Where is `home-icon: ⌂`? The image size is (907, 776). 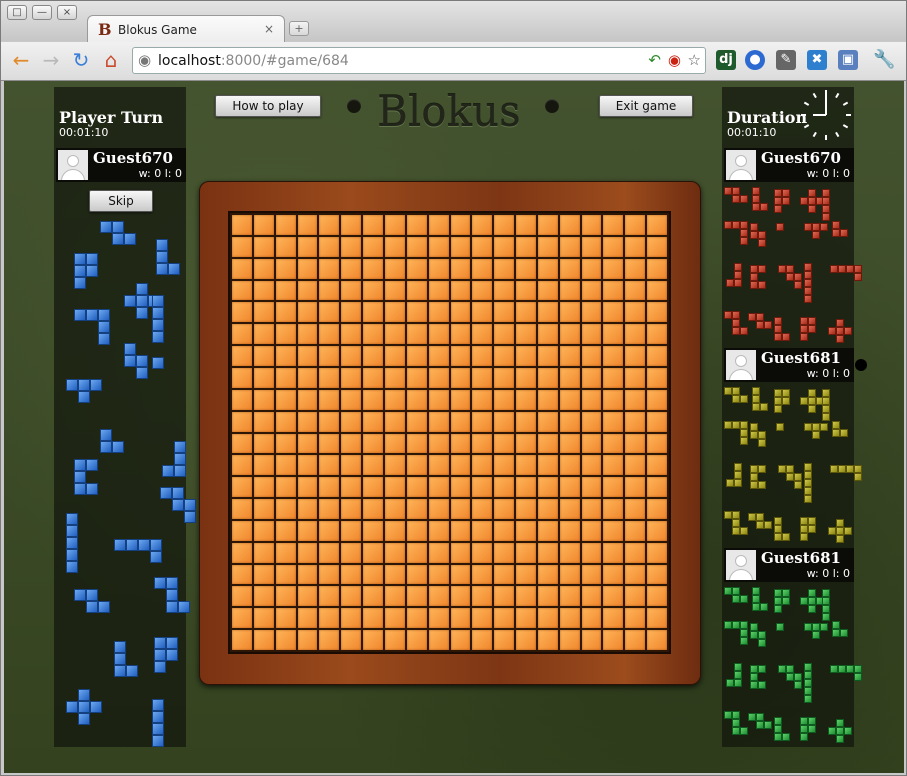
home-icon: ⌂ is located at coordinates (111, 60).